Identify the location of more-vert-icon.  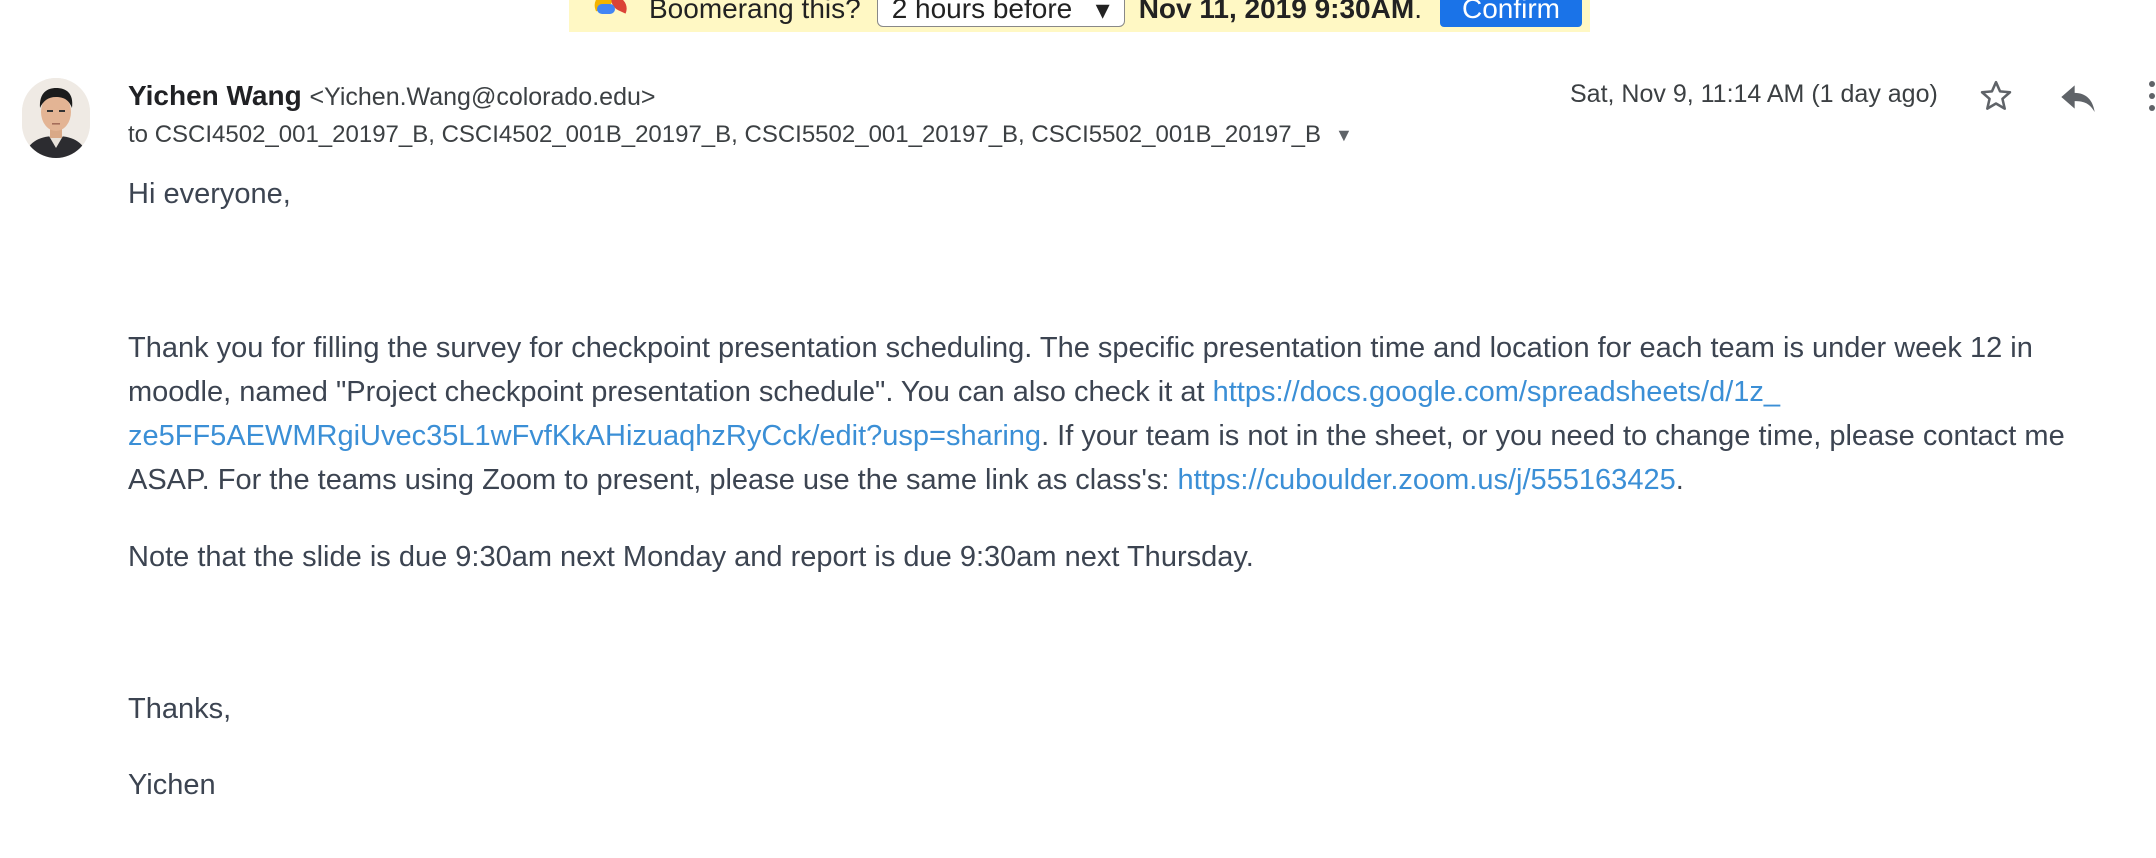
(2151, 96).